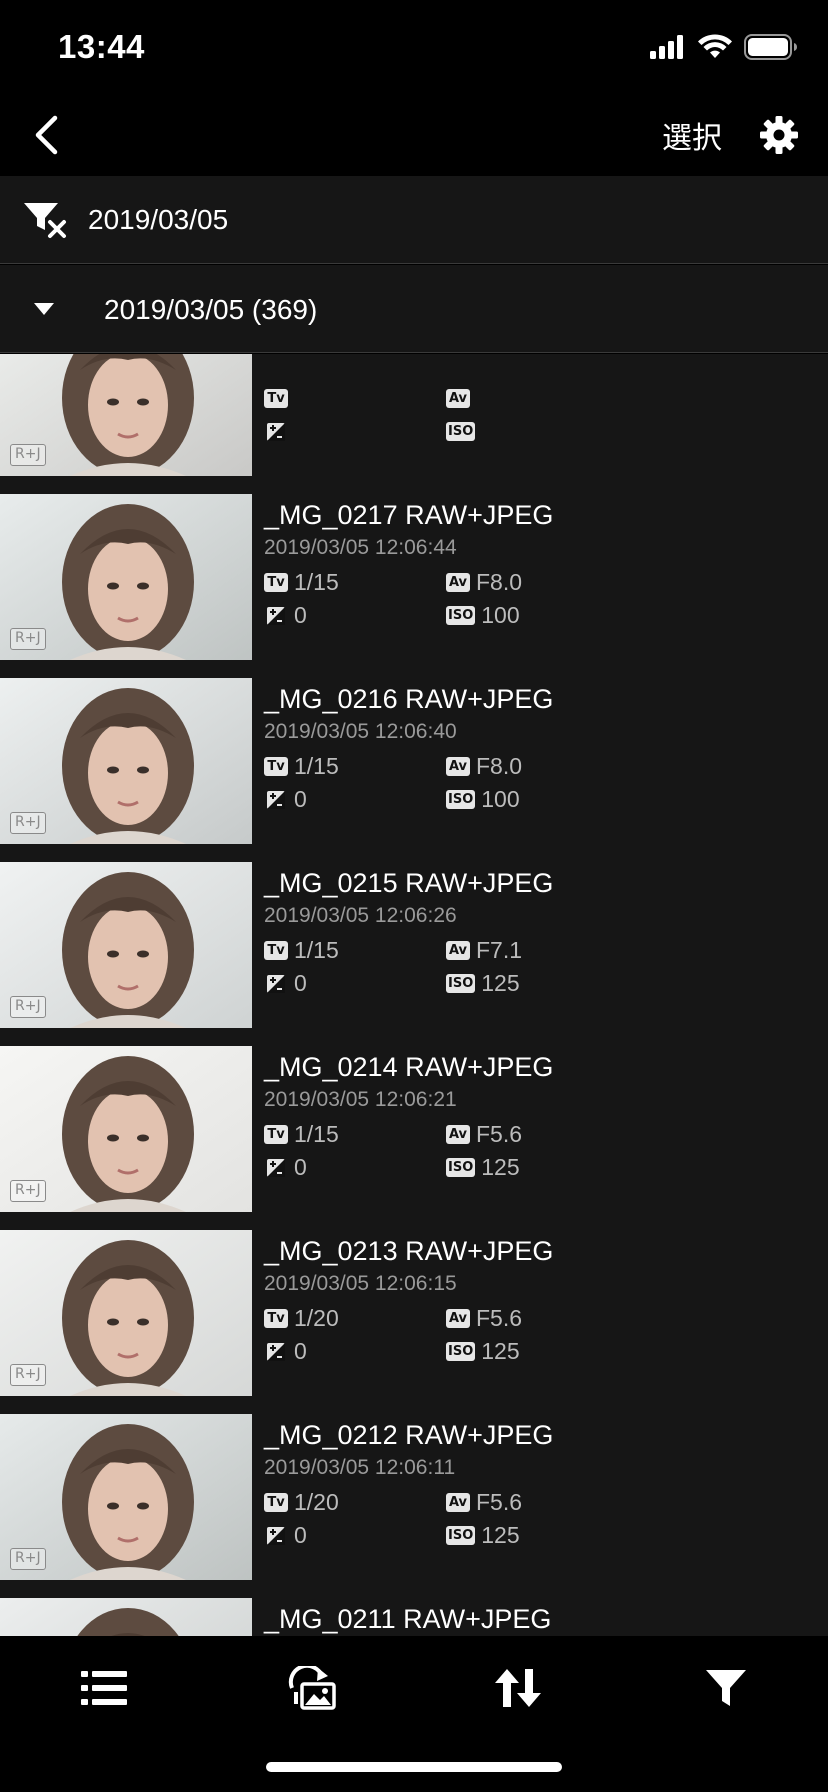  I want to click on bottom-toolbar, so click(414, 1714).